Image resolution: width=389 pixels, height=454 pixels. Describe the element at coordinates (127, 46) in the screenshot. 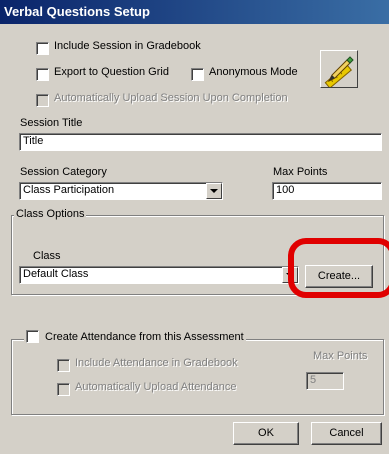

I see `include-gradebook-label: Include Session in Gradebook` at that location.